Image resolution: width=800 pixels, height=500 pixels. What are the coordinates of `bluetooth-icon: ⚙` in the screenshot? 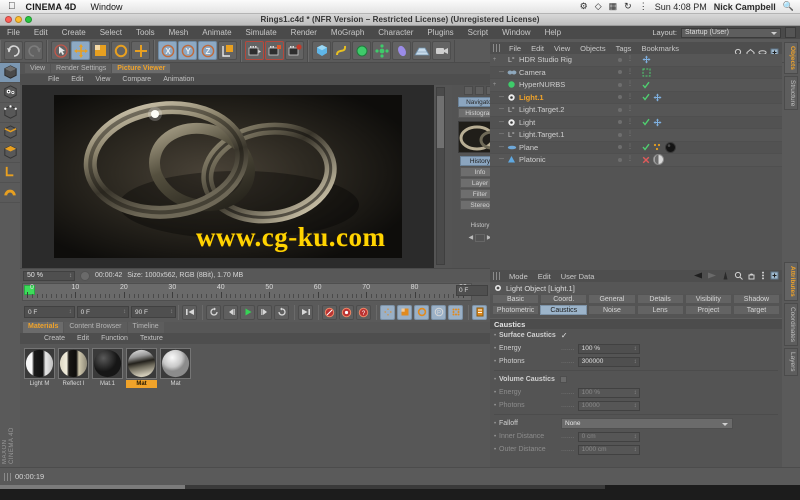 It's located at (584, 6).